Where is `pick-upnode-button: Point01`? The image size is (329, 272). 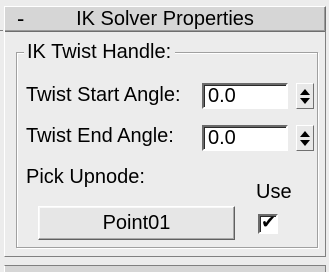 pick-upnode-button: Point01 is located at coordinates (136, 223).